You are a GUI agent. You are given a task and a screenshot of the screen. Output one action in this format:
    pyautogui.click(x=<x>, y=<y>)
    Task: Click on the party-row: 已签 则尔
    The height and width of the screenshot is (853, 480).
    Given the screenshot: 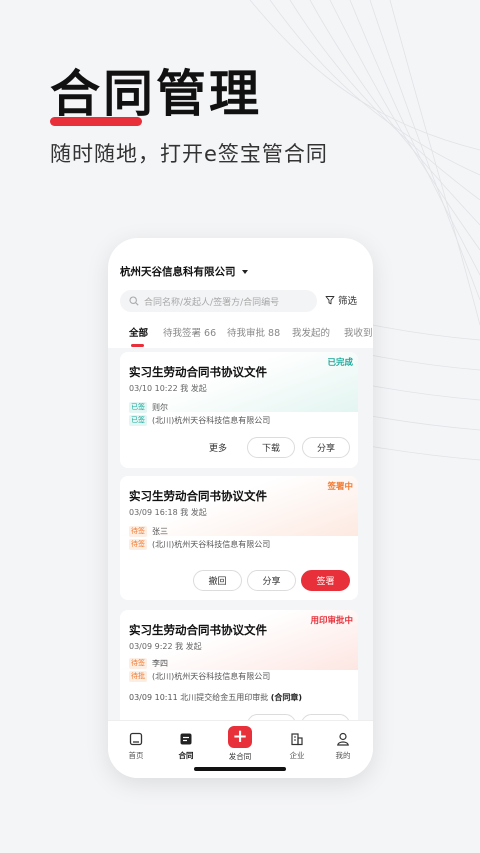 What is the action you would take?
    pyautogui.click(x=148, y=407)
    